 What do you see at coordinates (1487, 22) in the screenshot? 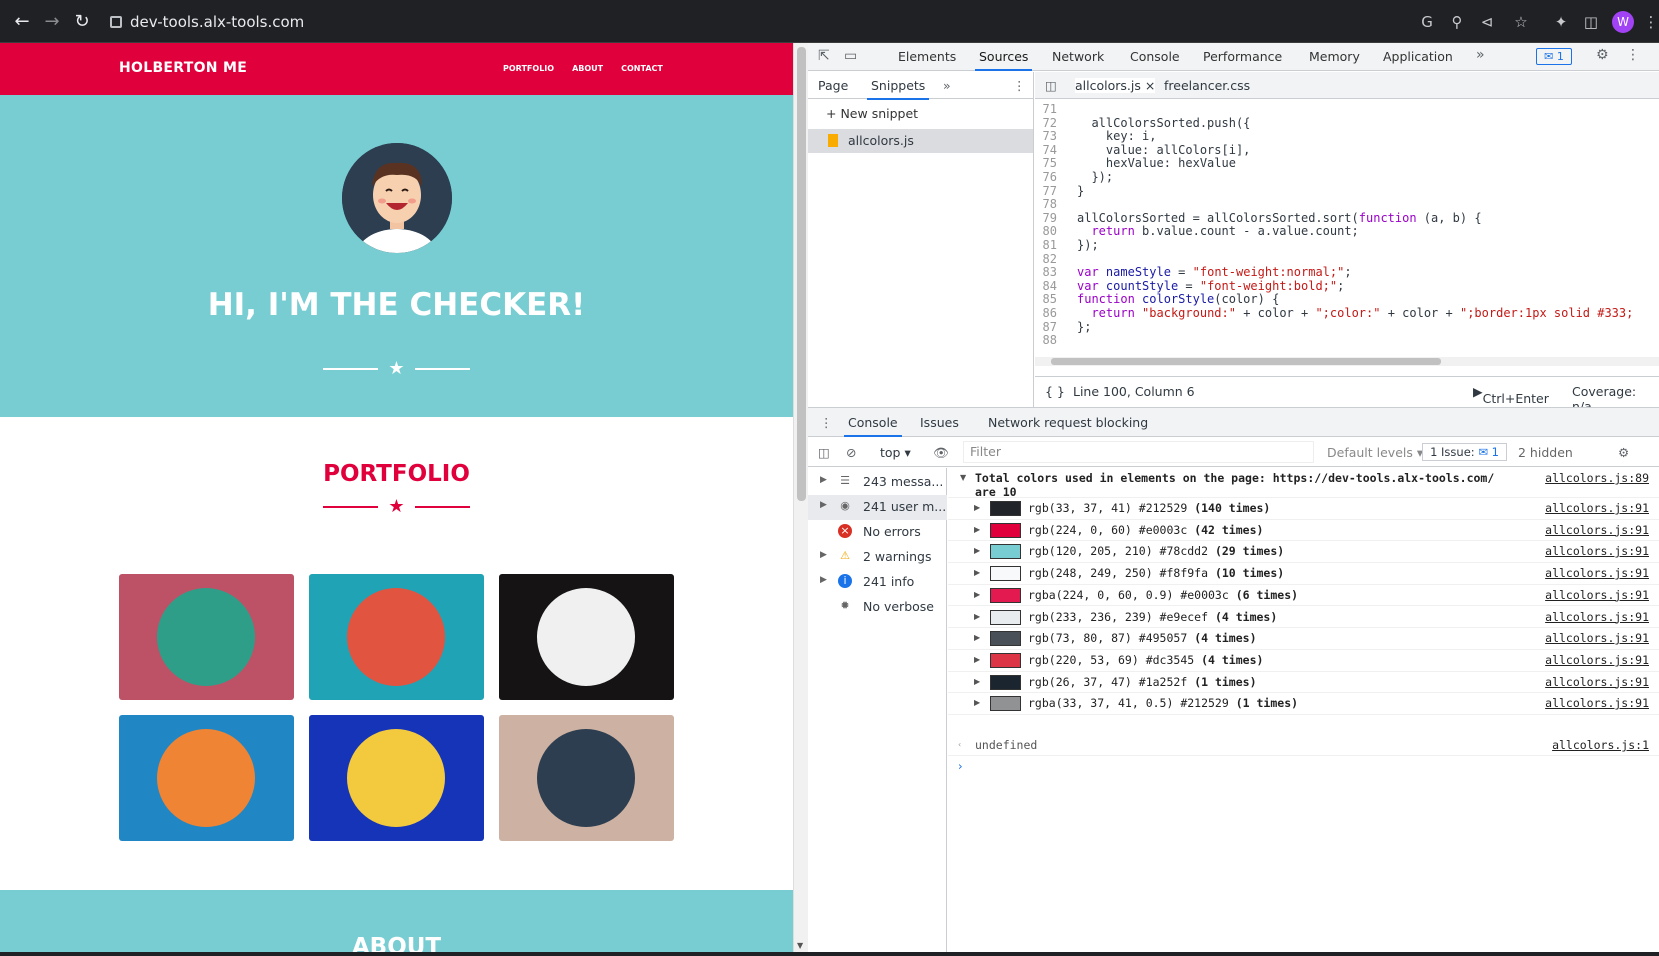
I see `share-icon: ⊲` at bounding box center [1487, 22].